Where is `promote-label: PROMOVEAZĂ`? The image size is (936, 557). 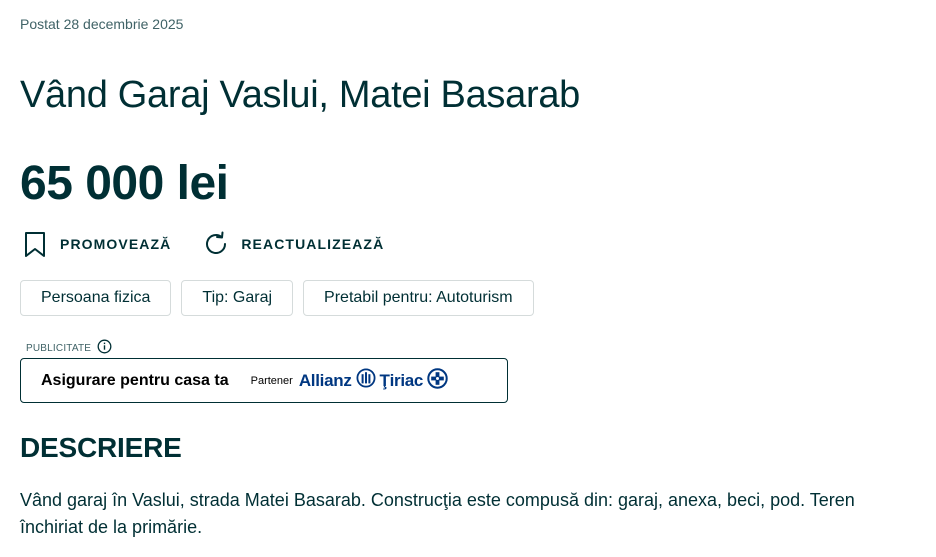
promote-label: PROMOVEAZĂ is located at coordinates (116, 244).